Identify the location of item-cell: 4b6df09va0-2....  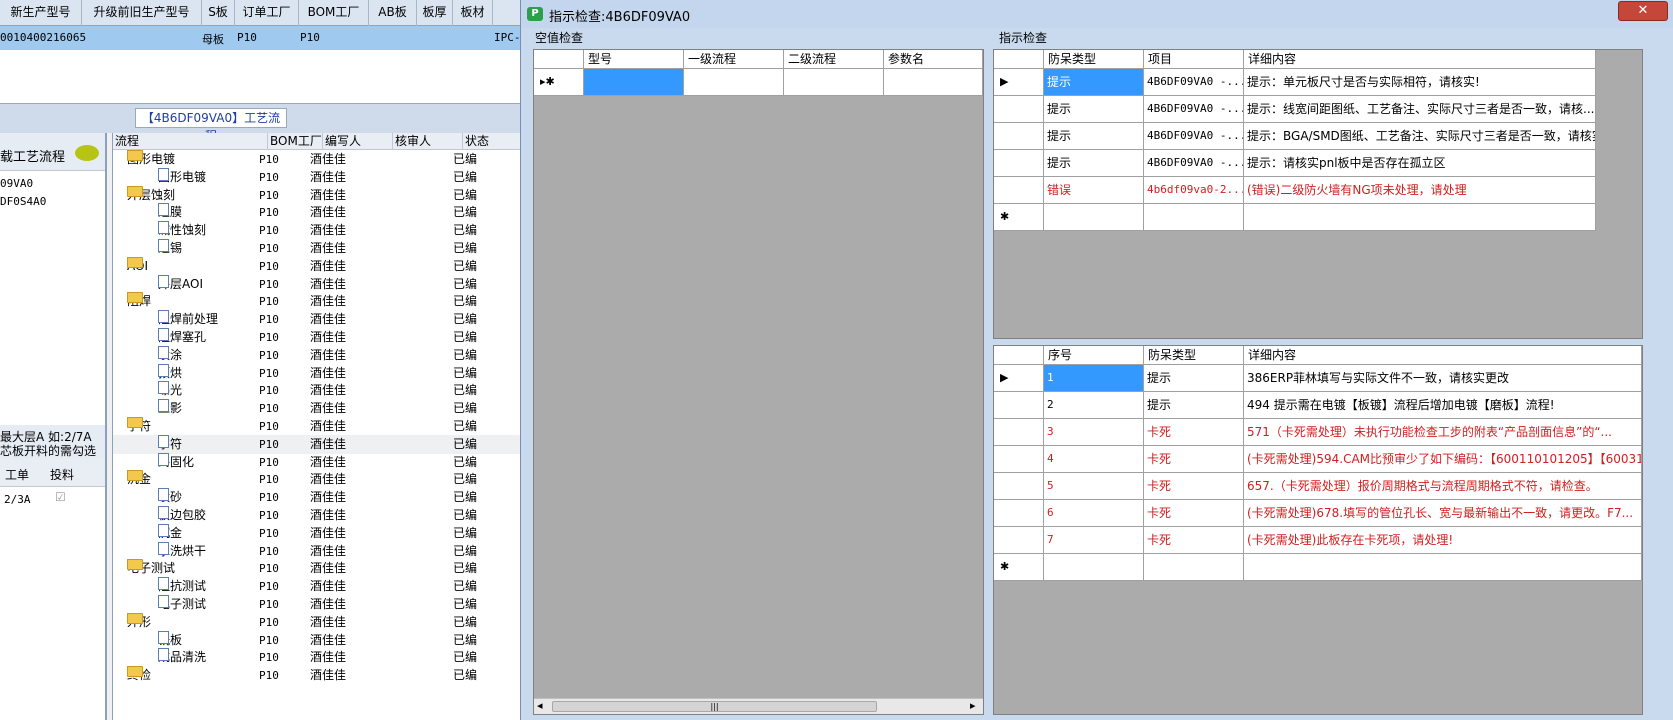
(1194, 190).